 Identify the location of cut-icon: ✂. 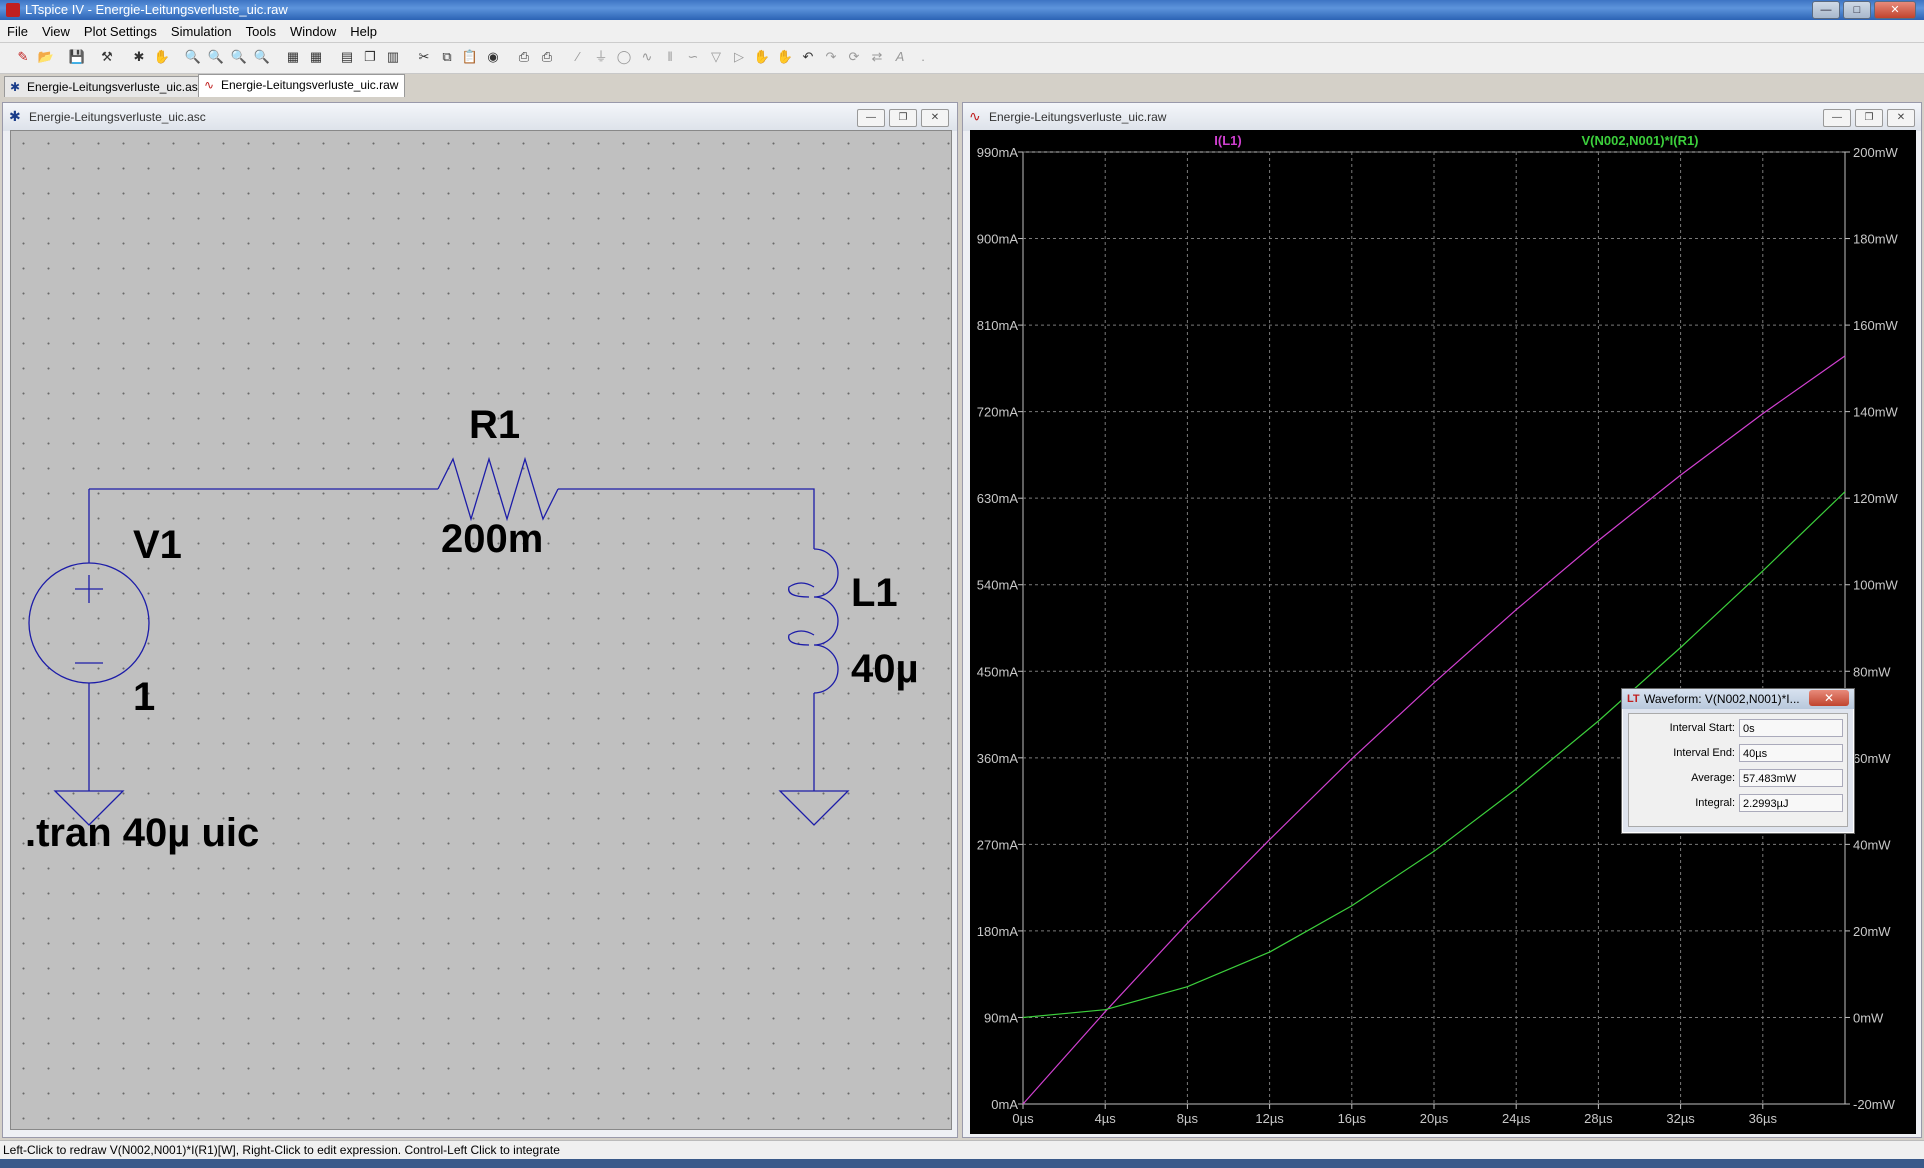
(424, 57).